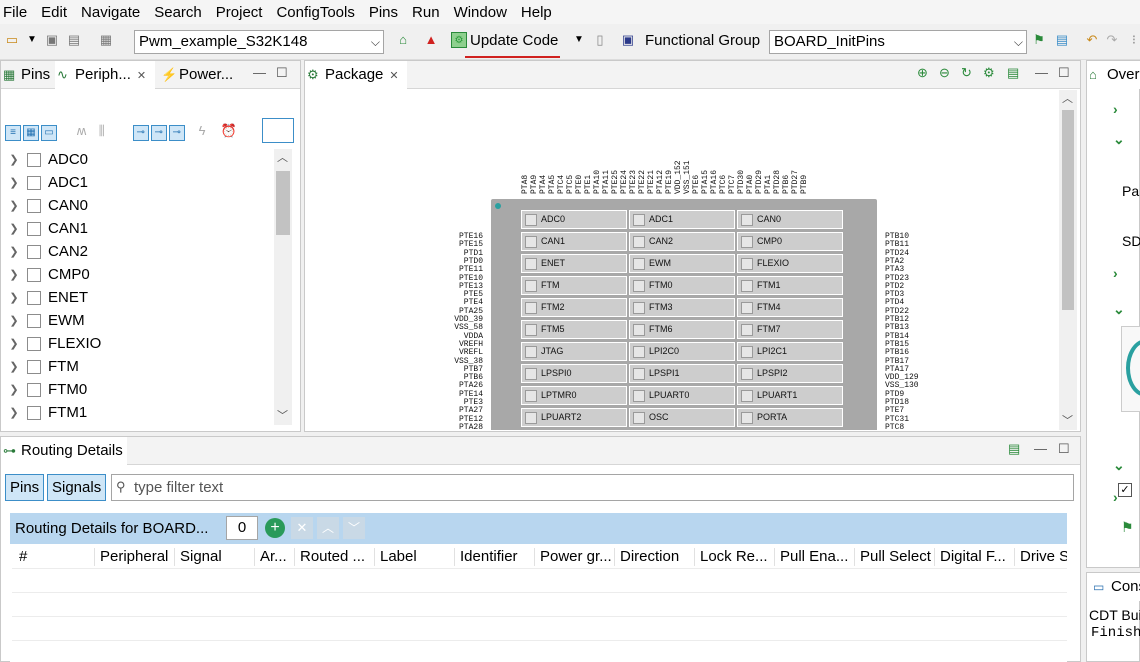 This screenshot has width=1140, height=662. I want to click on peripheral-cell: CAN0, so click(790, 219).